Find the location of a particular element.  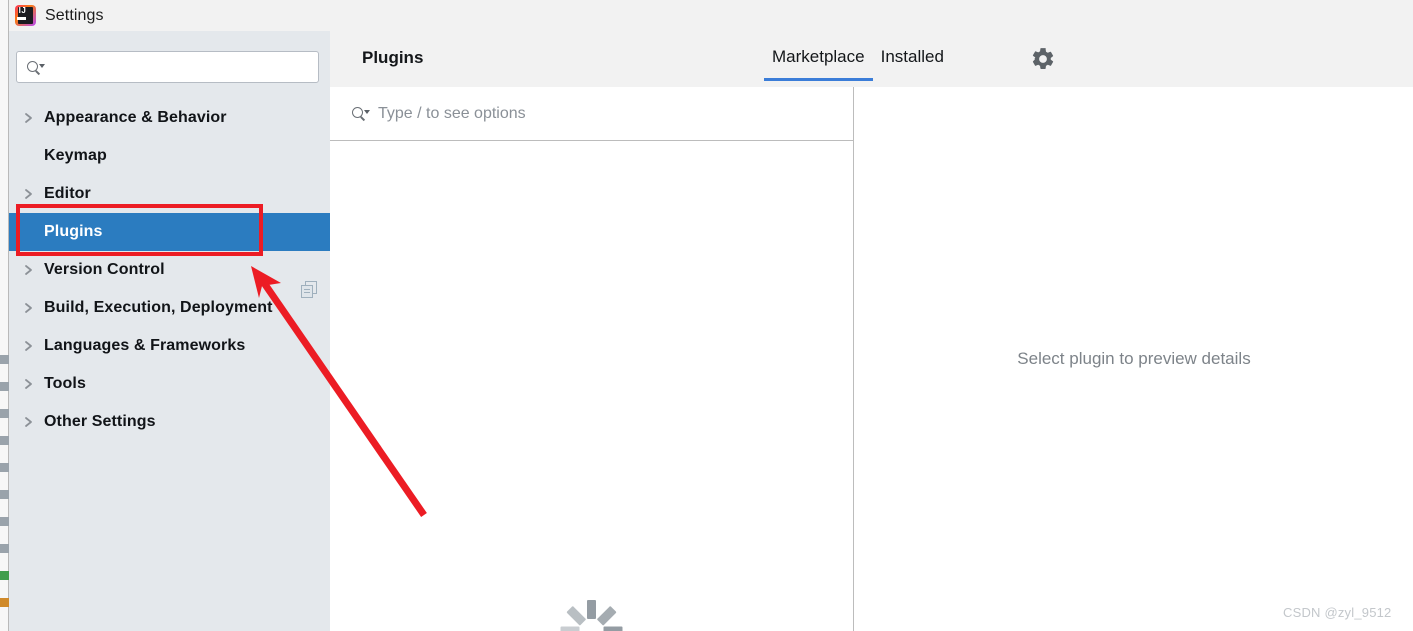

sidebar-item-label: Version Control is located at coordinates (104, 269).